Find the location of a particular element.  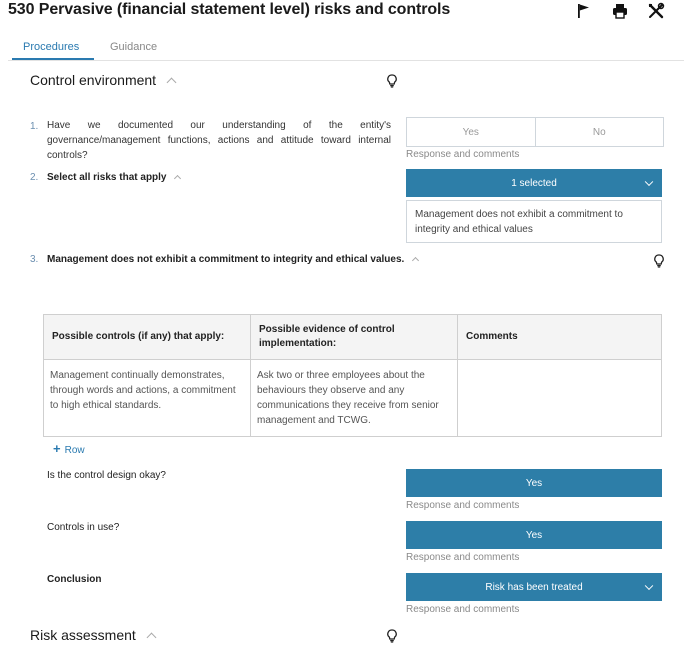

tab-procedures: Procedures is located at coordinates (51, 47).